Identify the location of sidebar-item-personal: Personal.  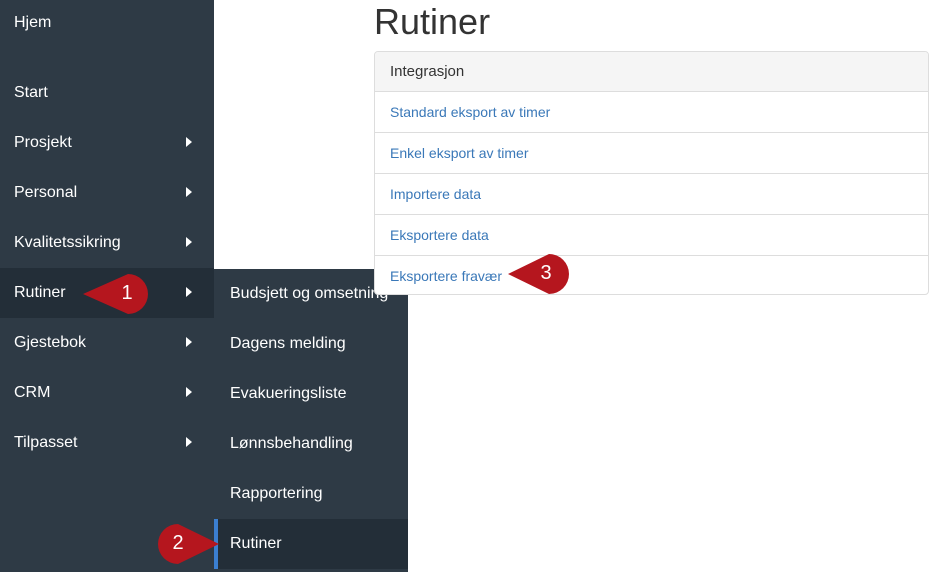
(107, 193).